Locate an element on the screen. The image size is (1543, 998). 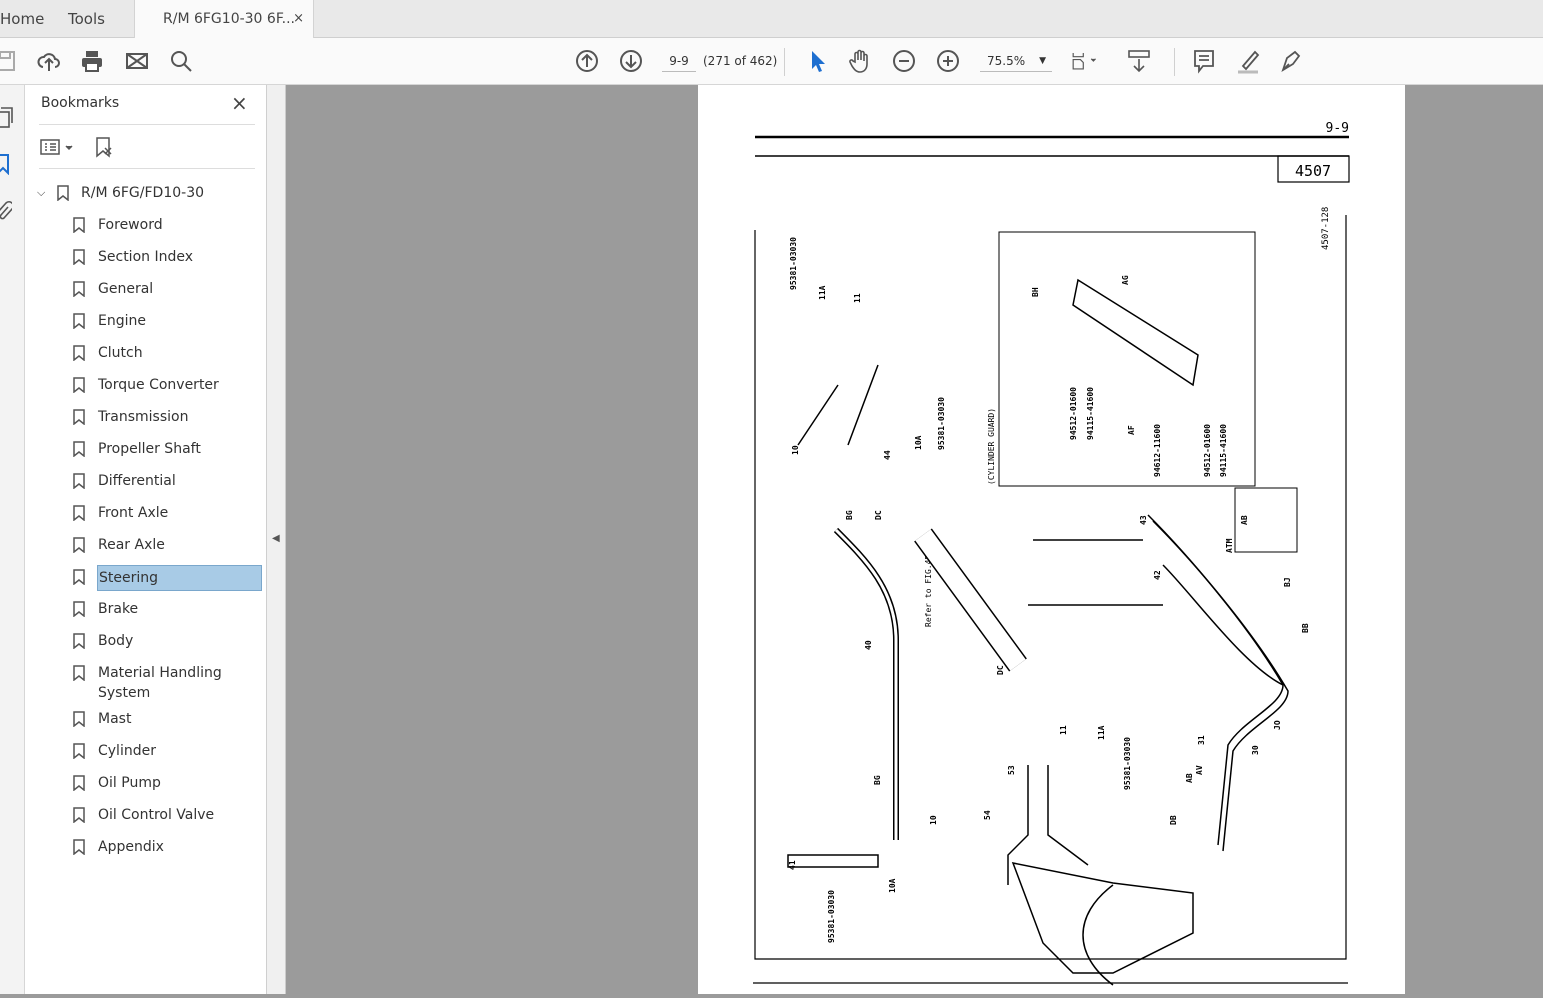
part-label: AG is located at coordinates (1125, 280).